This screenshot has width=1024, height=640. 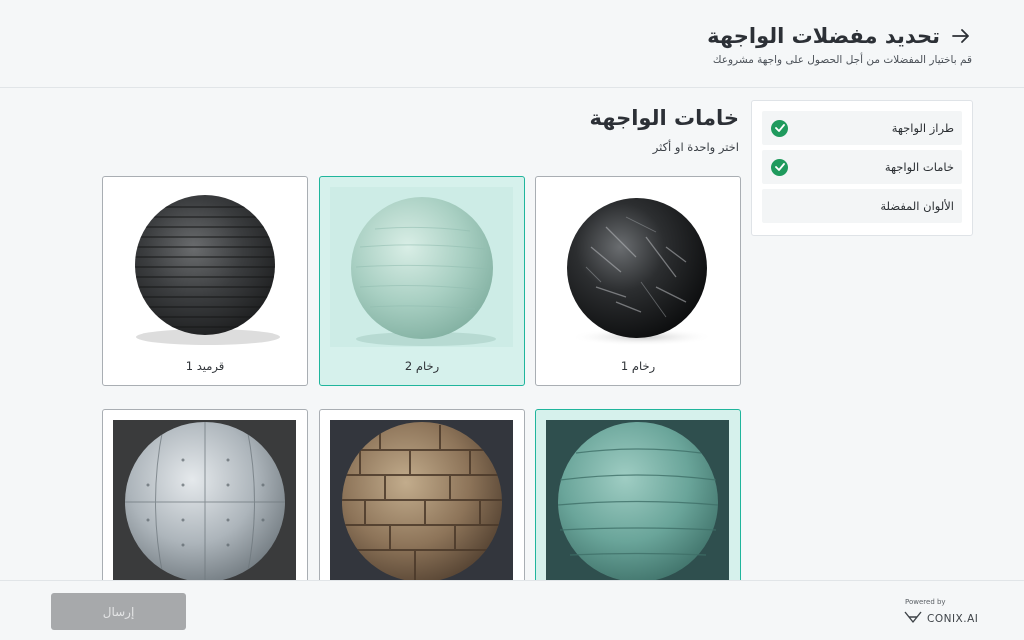 I want to click on header-title-row: تحديد مفضلات الواجهة, so click(x=839, y=36).